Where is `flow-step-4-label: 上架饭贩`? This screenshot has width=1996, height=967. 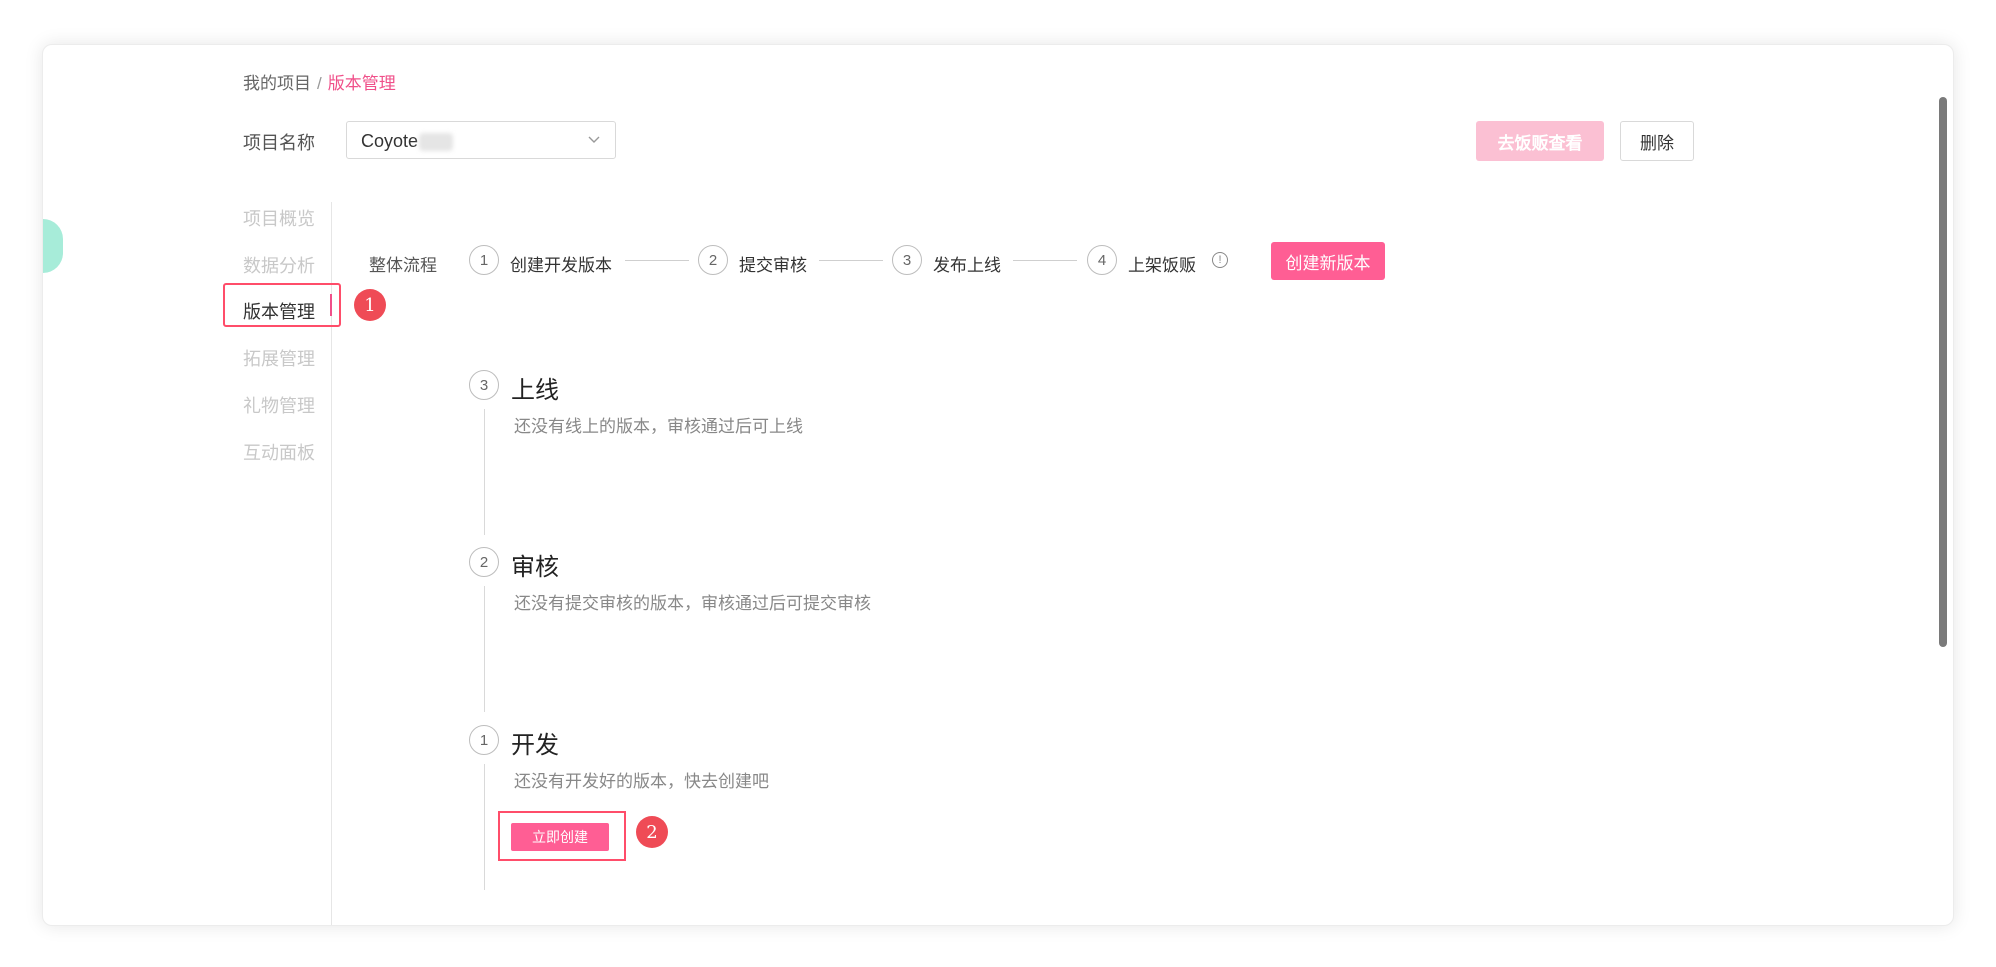 flow-step-4-label: 上架饭贩 is located at coordinates (1162, 265).